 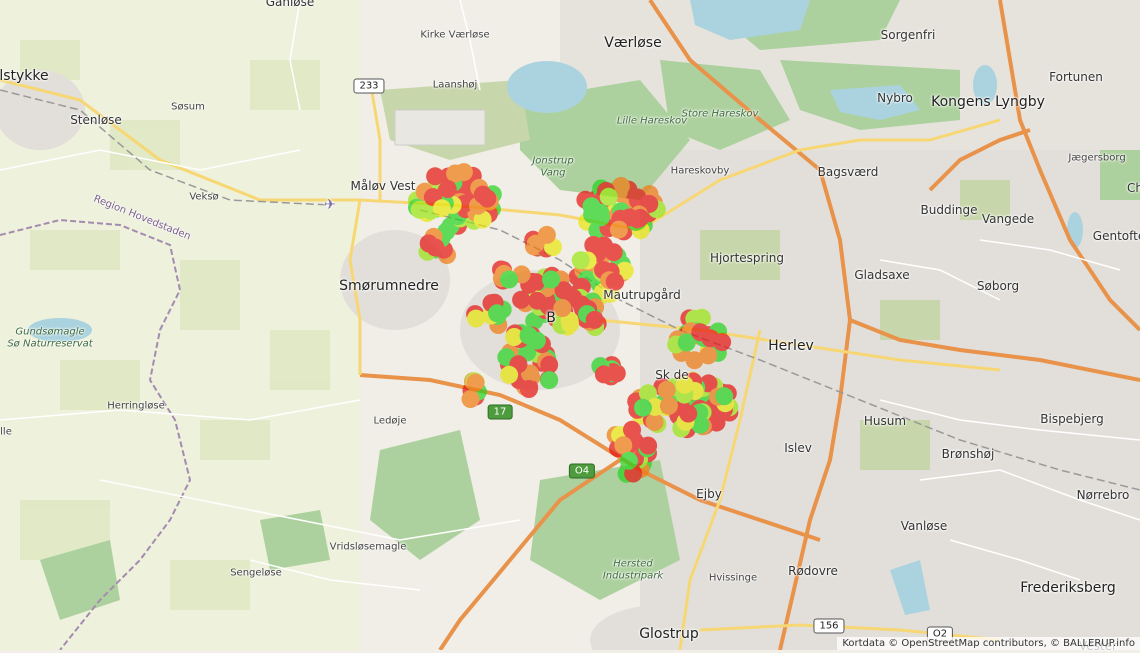 What do you see at coordinates (551, 318) in the screenshot?
I see `place-label-ballerup: B` at bounding box center [551, 318].